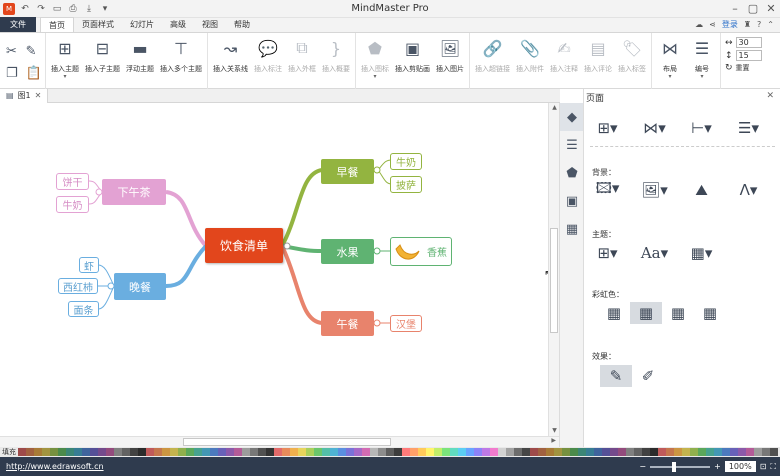 The height and width of the screenshot is (476, 780). What do you see at coordinates (25, 9) in the screenshot?
I see `undo-icon: ↶` at bounding box center [25, 9].